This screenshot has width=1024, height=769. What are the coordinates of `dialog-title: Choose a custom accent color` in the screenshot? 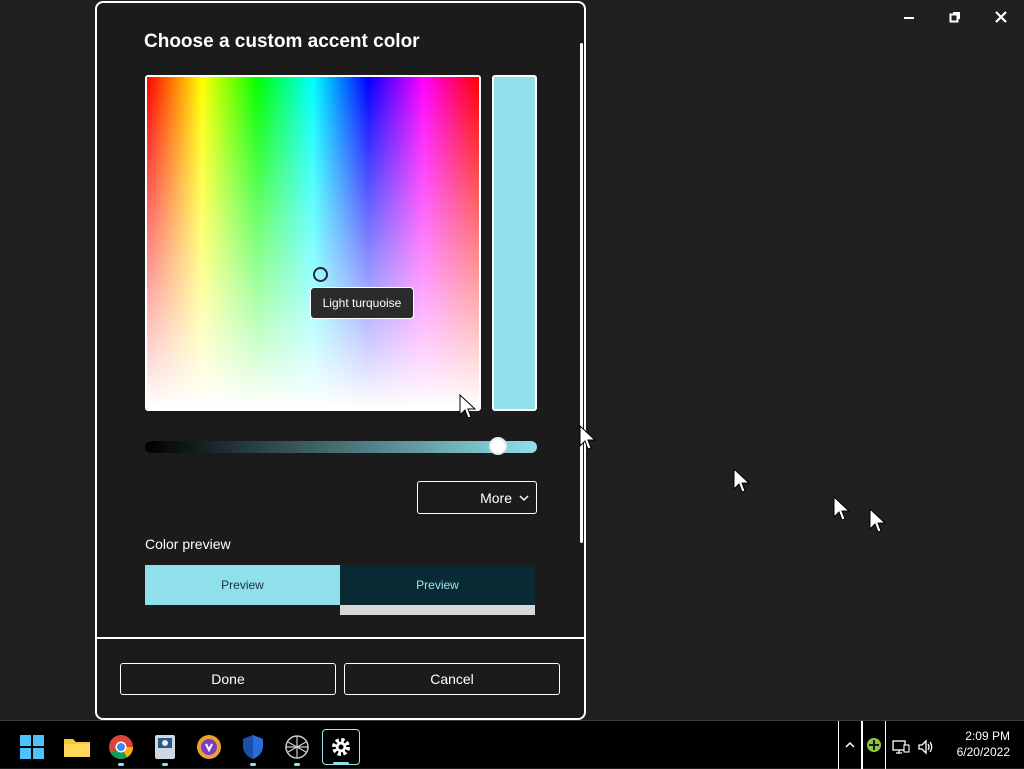 It's located at (282, 41).